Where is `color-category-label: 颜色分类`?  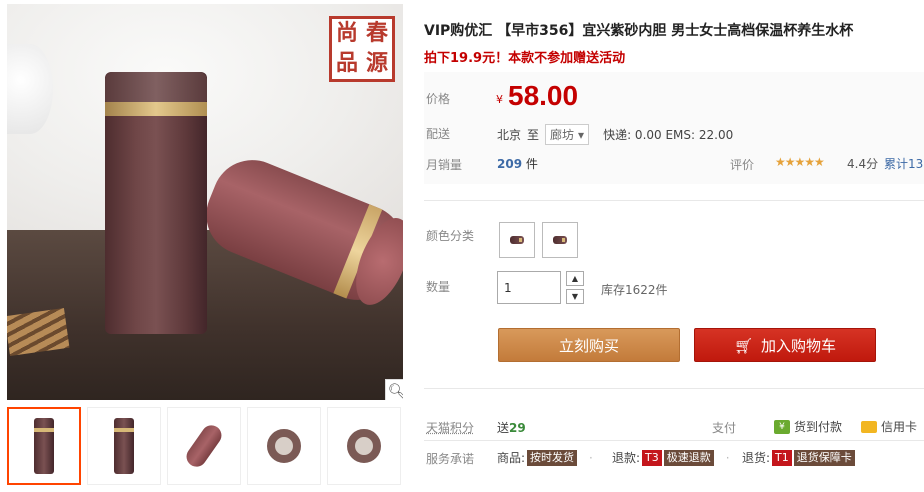 color-category-label: 颜色分类 is located at coordinates (450, 236).